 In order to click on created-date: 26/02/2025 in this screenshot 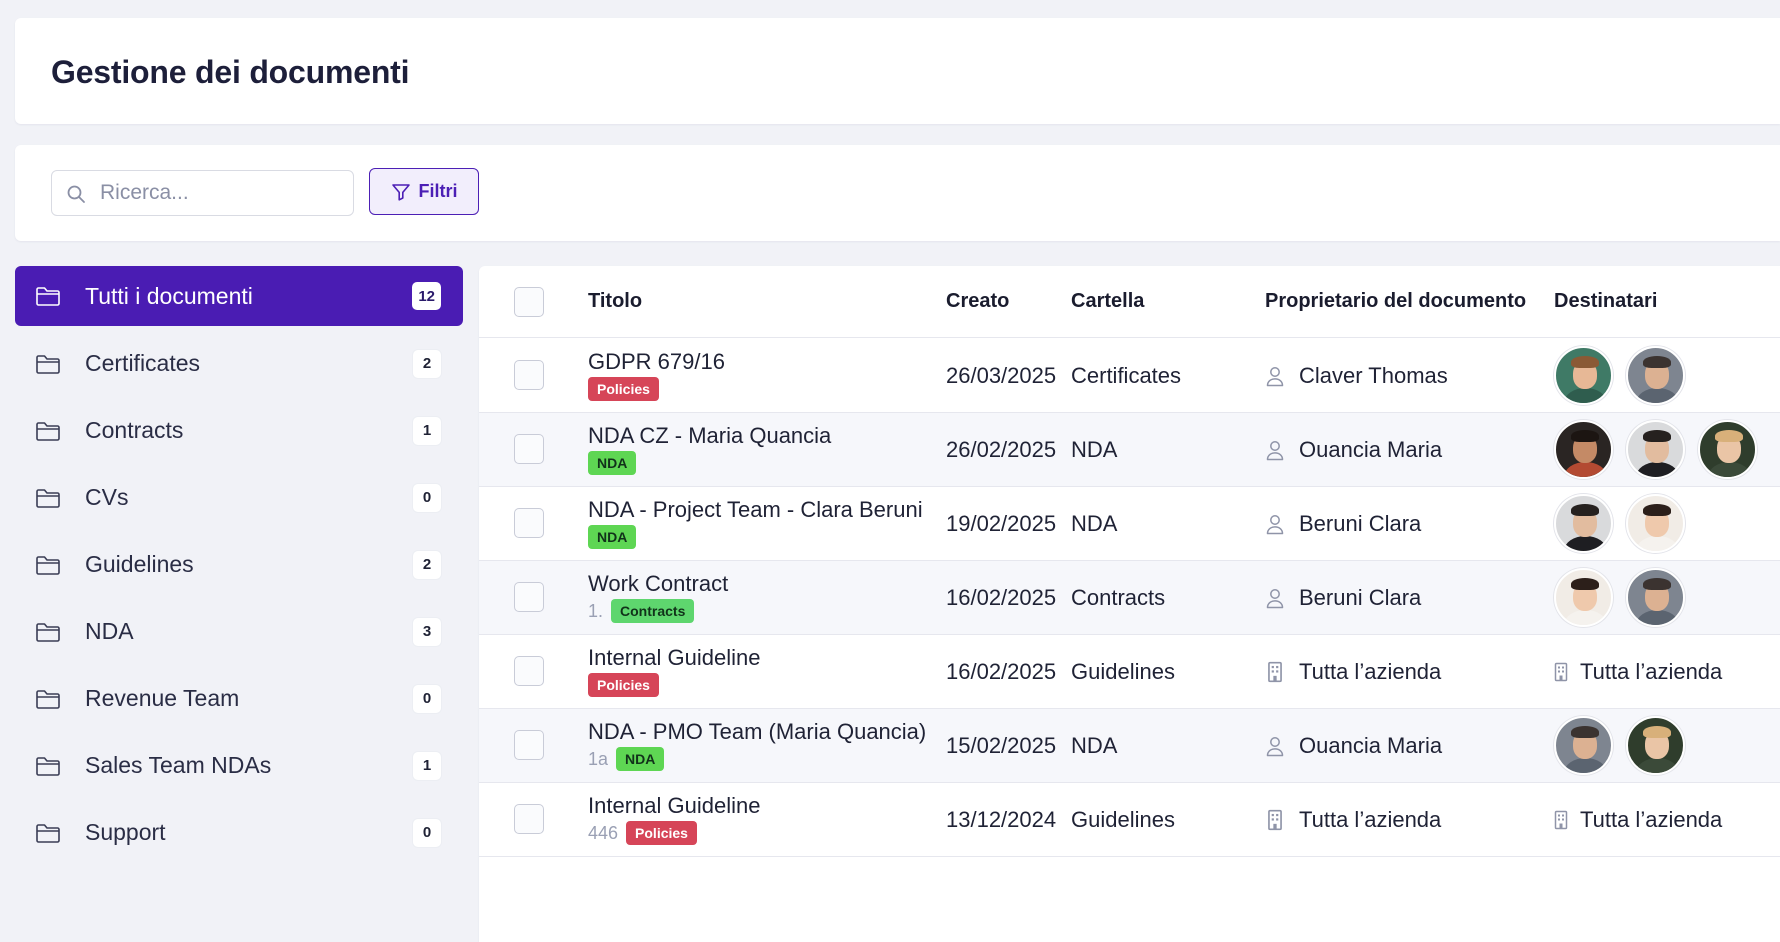, I will do `click(1001, 449)`.